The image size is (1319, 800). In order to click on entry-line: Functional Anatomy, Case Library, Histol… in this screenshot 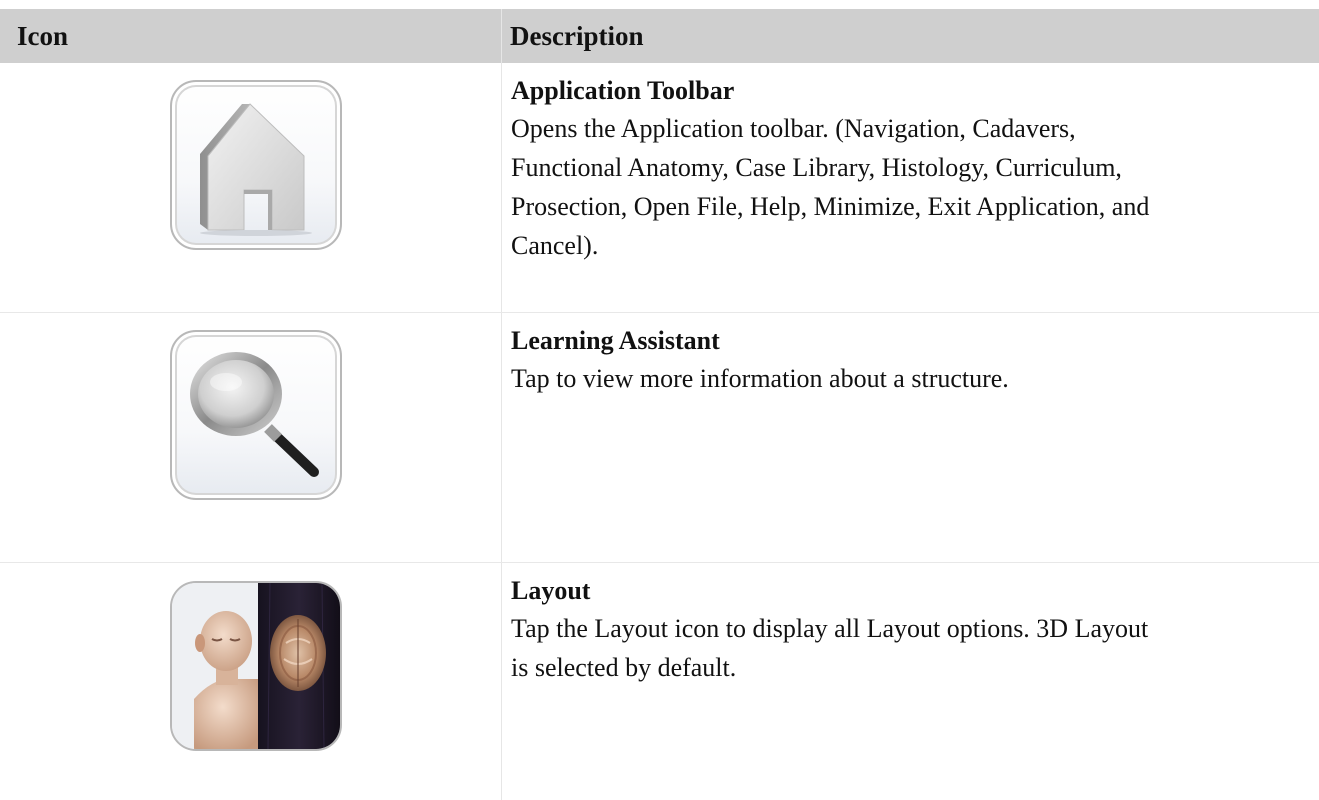, I will do `click(816, 167)`.